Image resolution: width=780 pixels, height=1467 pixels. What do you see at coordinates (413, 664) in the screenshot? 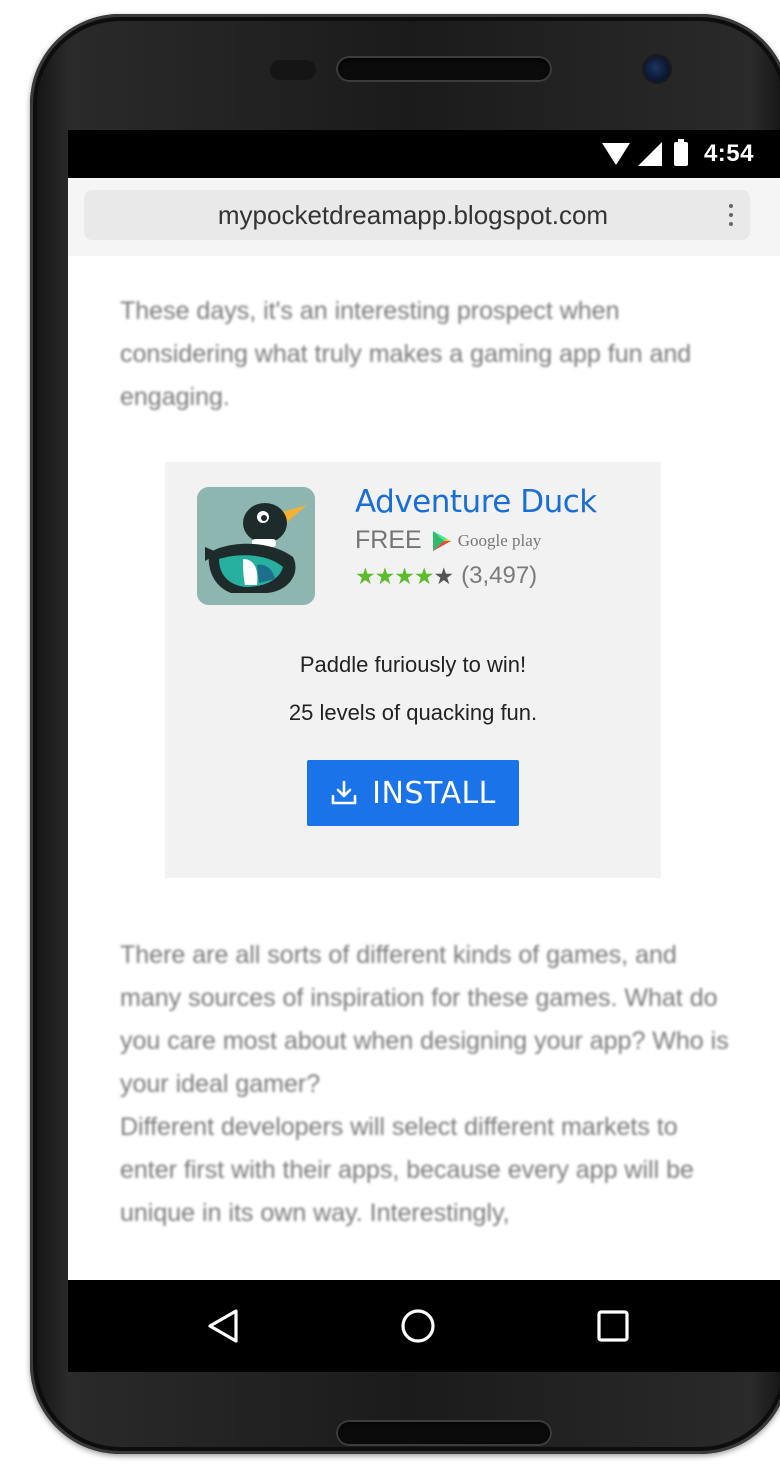
I see `ad-tagline: Paddle furiously to win!` at bounding box center [413, 664].